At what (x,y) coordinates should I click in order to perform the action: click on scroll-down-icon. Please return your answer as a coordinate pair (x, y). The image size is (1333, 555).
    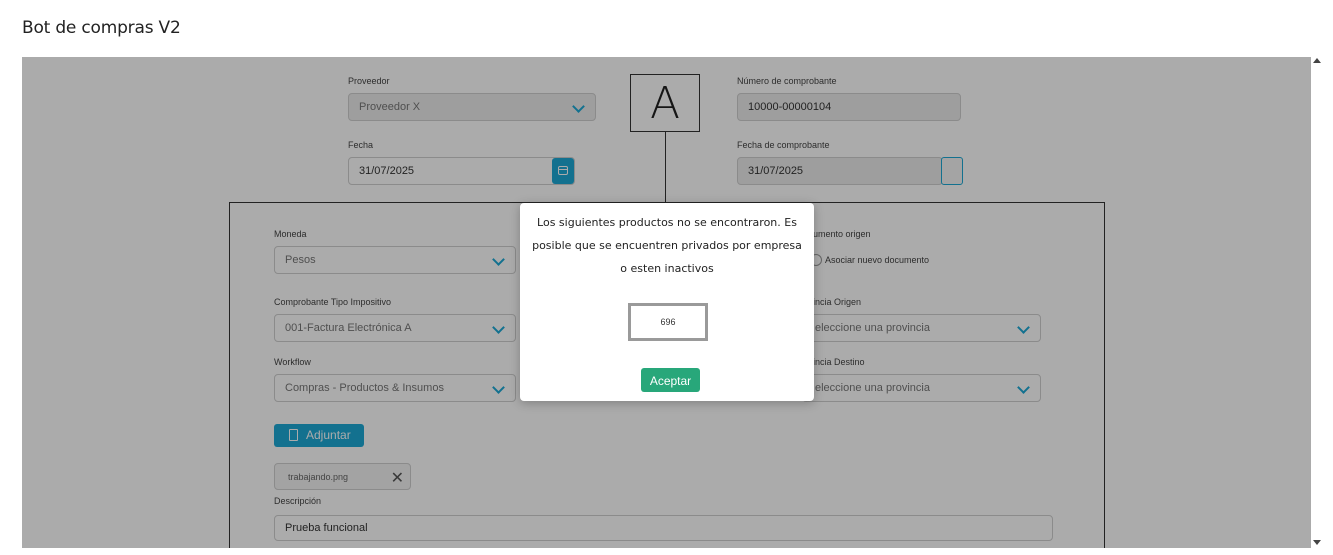
    Looking at the image, I should click on (1317, 542).